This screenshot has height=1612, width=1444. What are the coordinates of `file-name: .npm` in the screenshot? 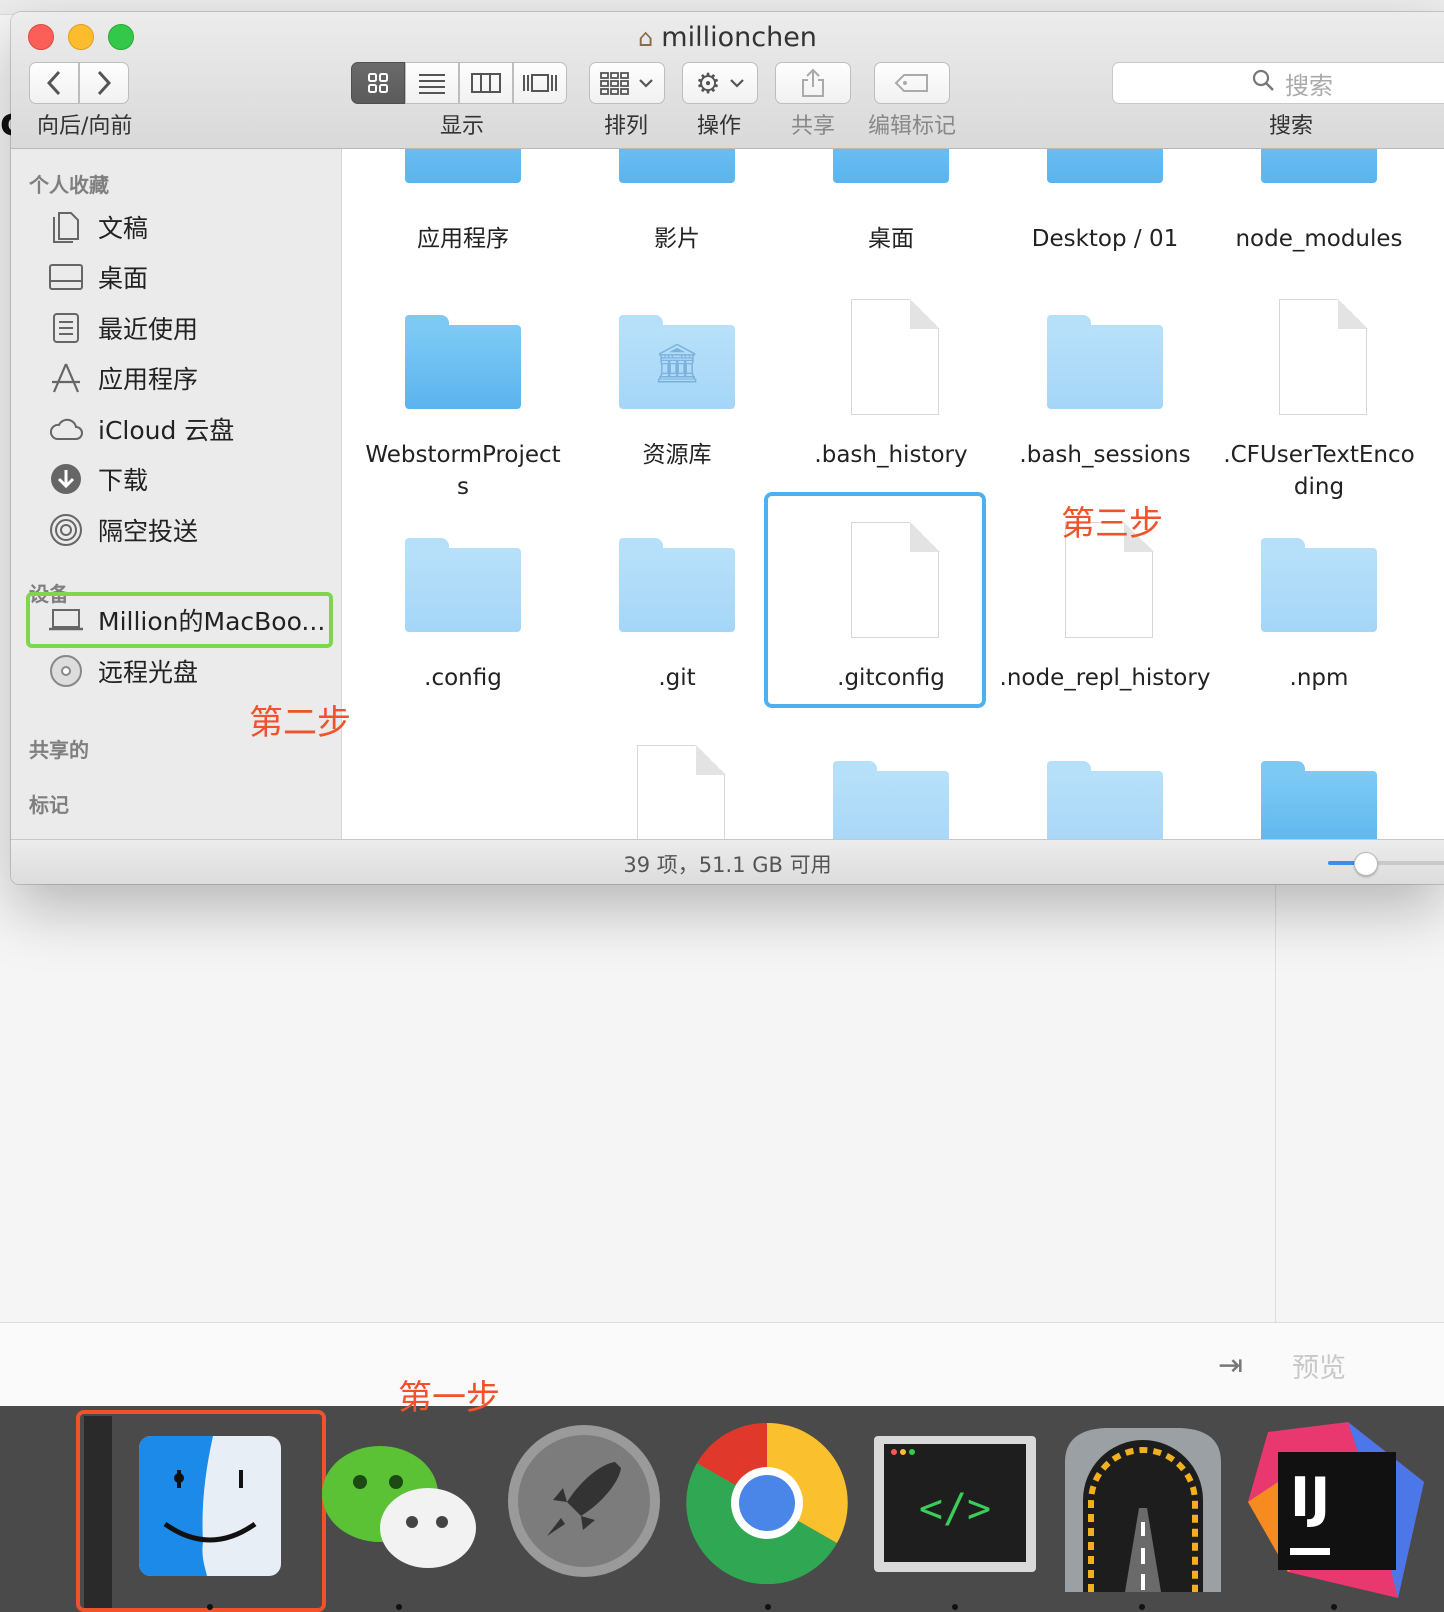 It's located at (1319, 678).